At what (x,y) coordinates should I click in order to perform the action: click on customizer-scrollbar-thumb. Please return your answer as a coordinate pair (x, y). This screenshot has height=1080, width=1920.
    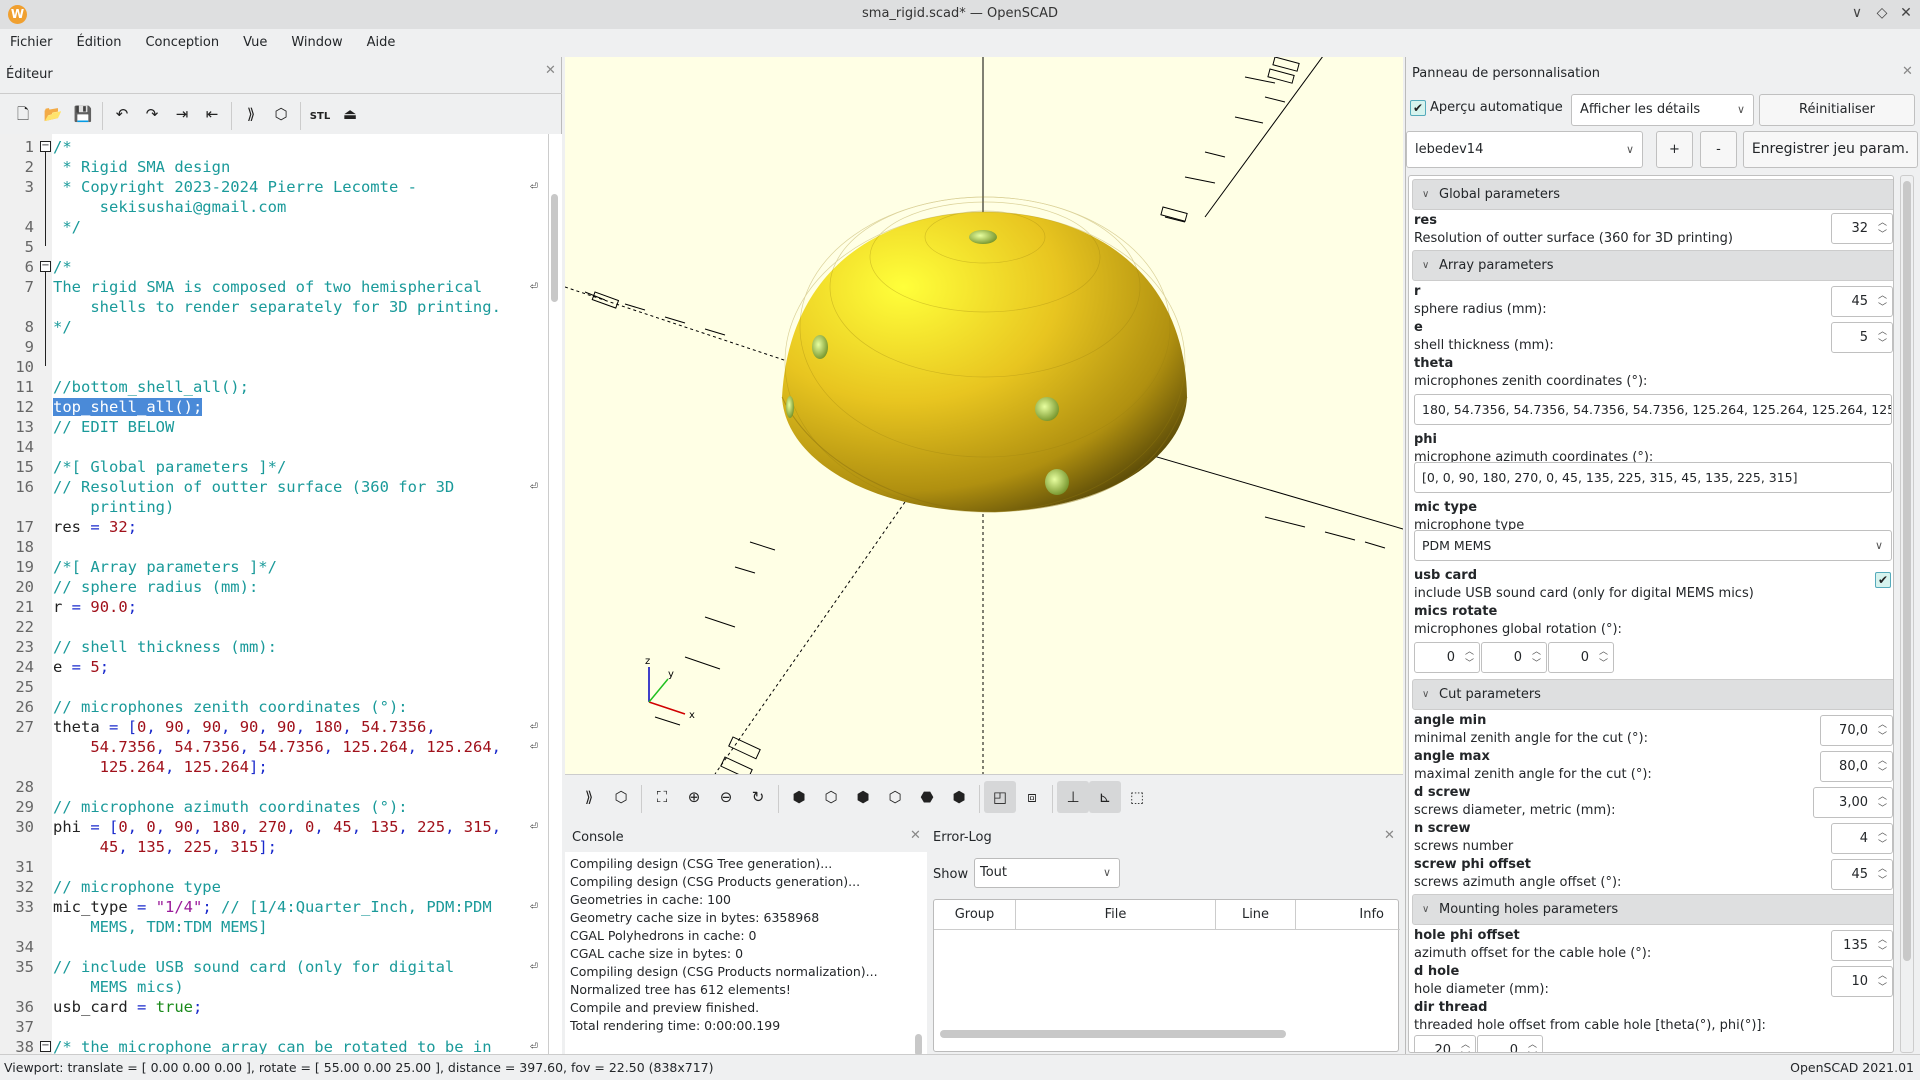
    Looking at the image, I should click on (1907, 571).